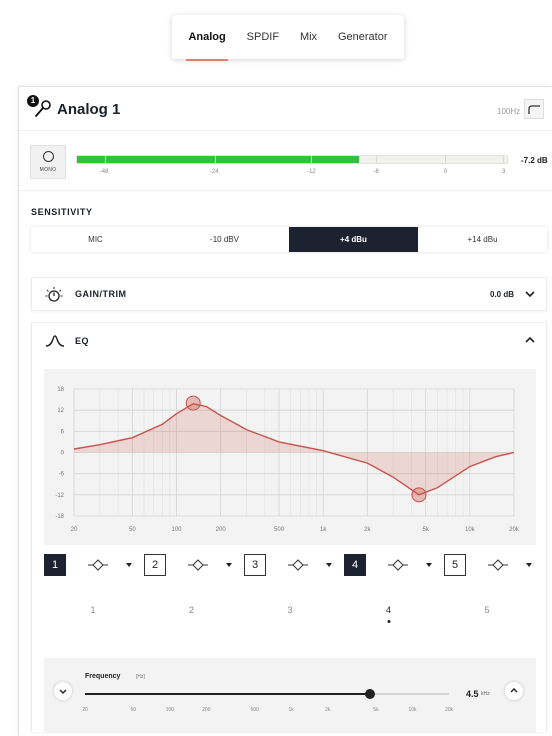 Image resolution: width=552 pixels, height=736 pixels. Describe the element at coordinates (279, 530) in the screenshot. I see `x-tick-label: 500` at that location.